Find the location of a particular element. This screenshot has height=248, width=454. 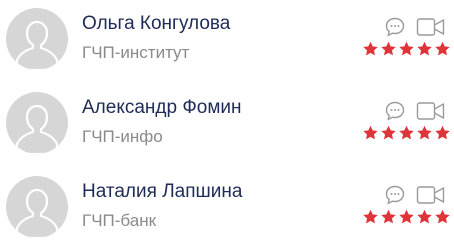

contact-name: Александр Фомин is located at coordinates (162, 107).